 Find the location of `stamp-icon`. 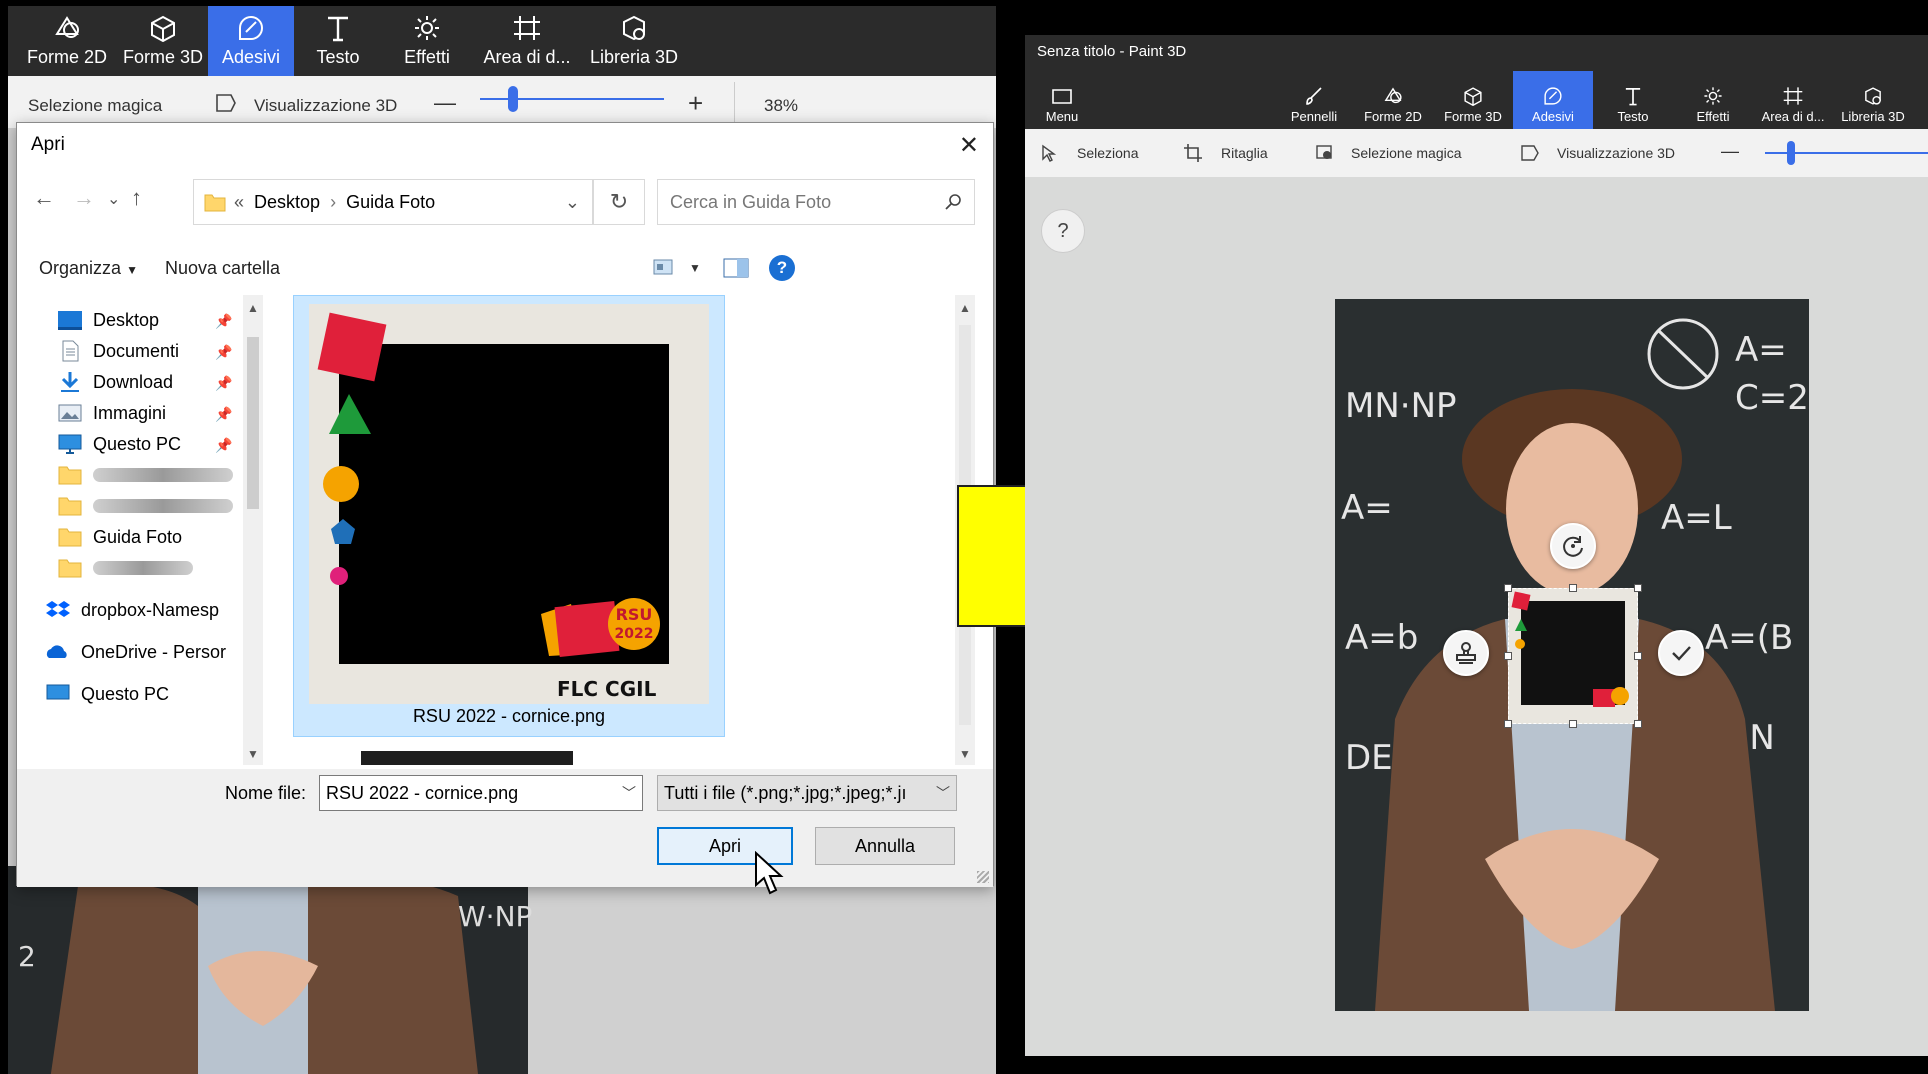

stamp-icon is located at coordinates (1466, 653).